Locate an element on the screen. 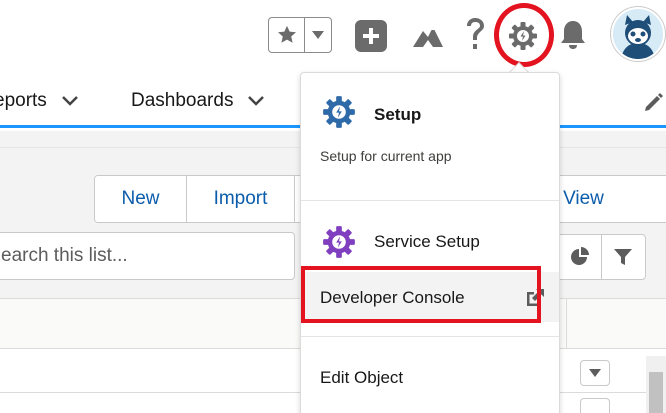 Image resolution: width=666 pixels, height=413 pixels. nav-tab-label: eports is located at coordinates (23, 100).